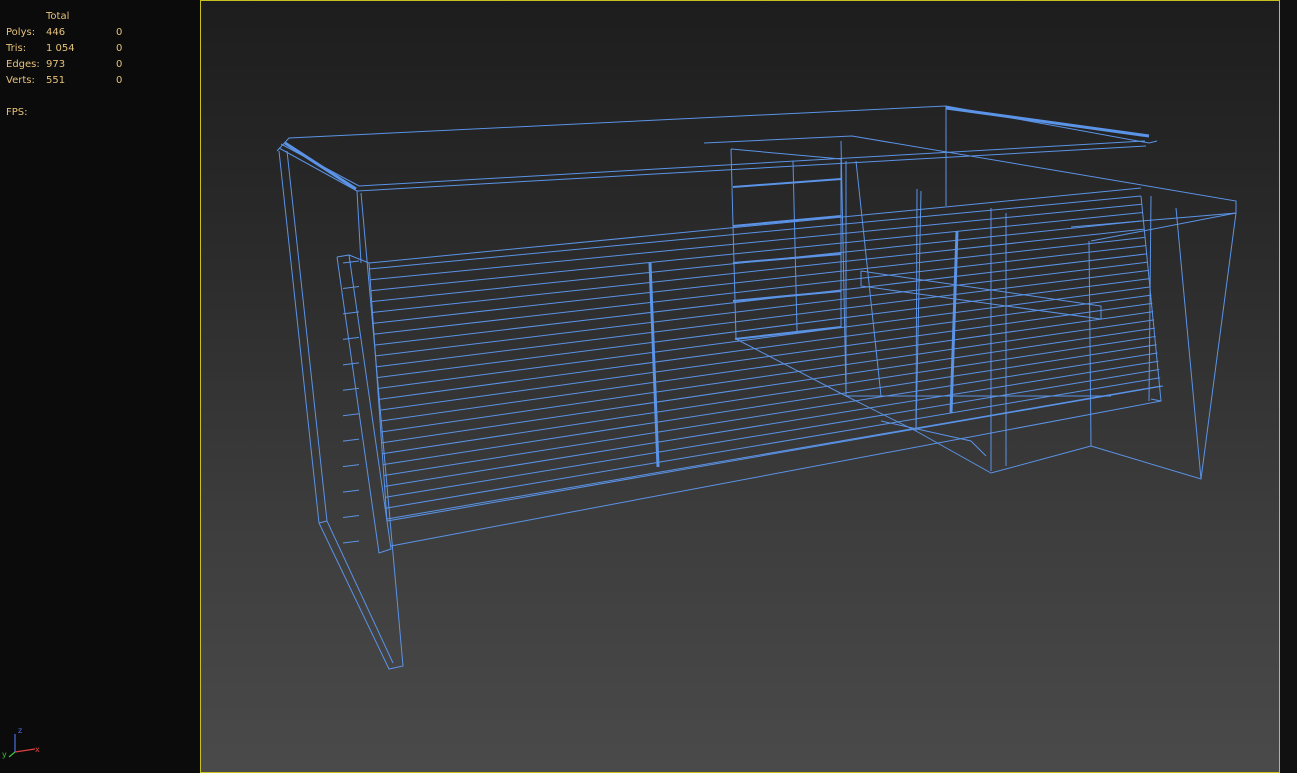 The height and width of the screenshot is (773, 1297). What do you see at coordinates (654, 365) in the screenshot?
I see `panel-support-bar-left` at bounding box center [654, 365].